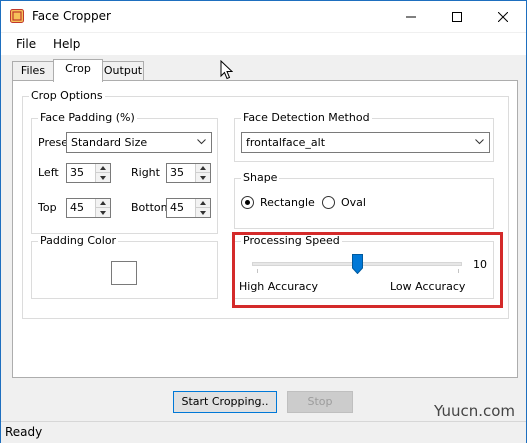  I want to click on window-title: Face Cropper, so click(71, 16).